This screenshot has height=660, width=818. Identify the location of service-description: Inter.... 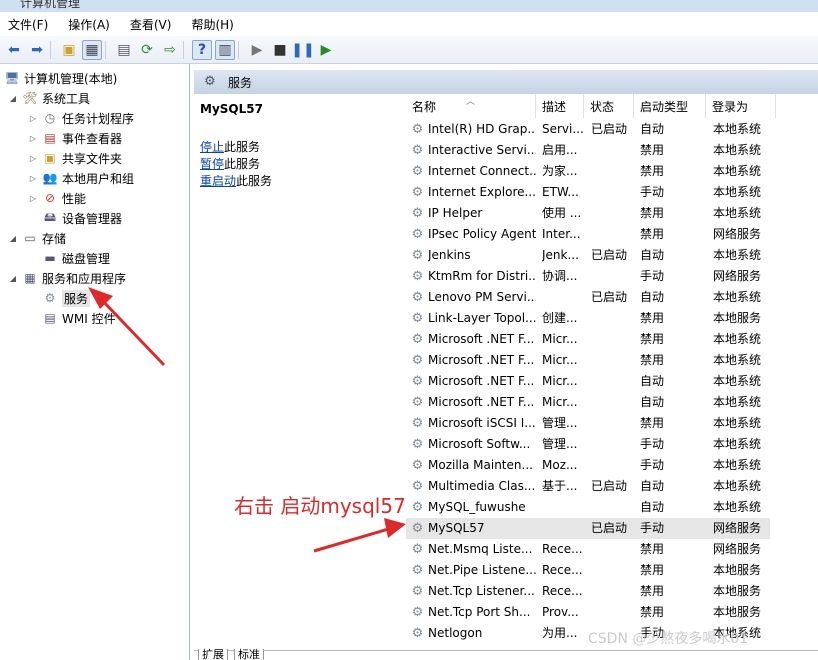
(561, 234).